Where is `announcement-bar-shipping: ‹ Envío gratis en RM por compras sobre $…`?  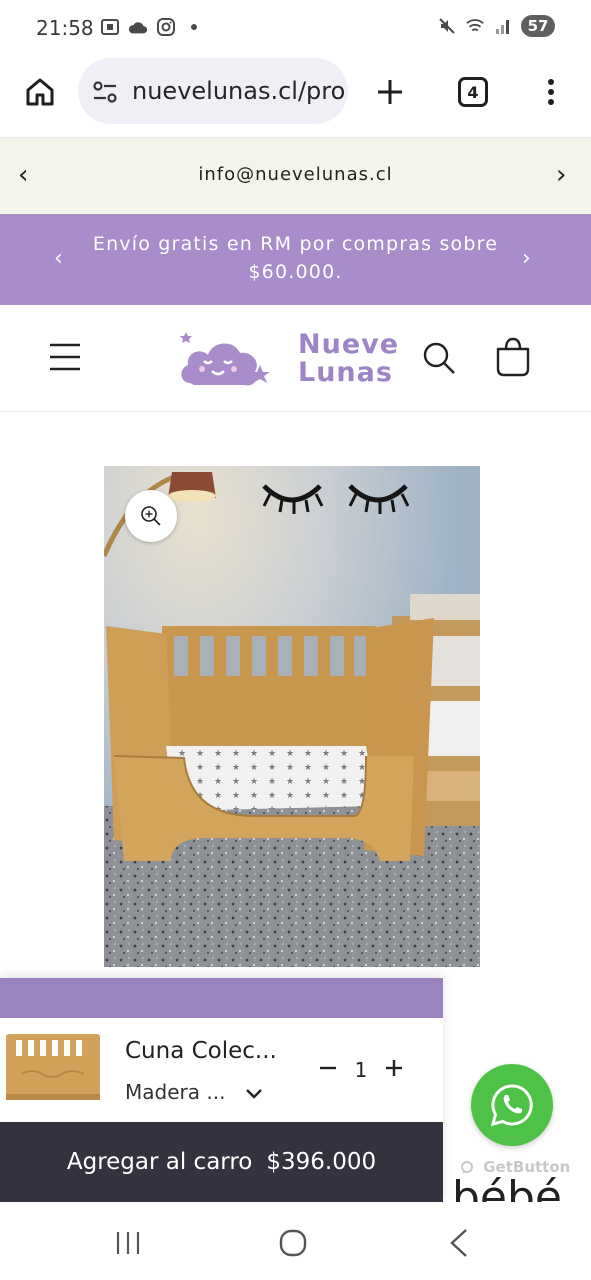
announcement-bar-shipping: ‹ Envío gratis en RM por compras sobre $… is located at coordinates (295, 259).